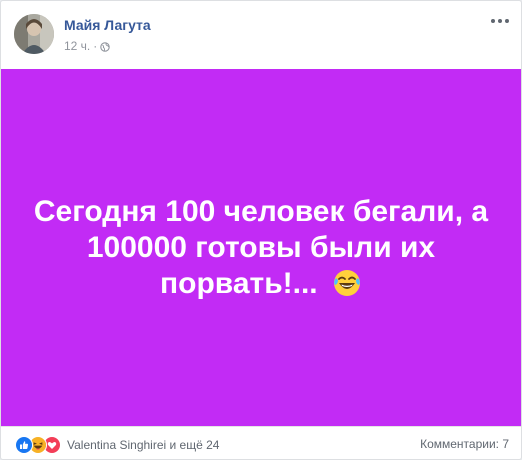 Image resolution: width=522 pixels, height=460 pixels. I want to click on comments-count: Комментарии: 7, so click(464, 444).